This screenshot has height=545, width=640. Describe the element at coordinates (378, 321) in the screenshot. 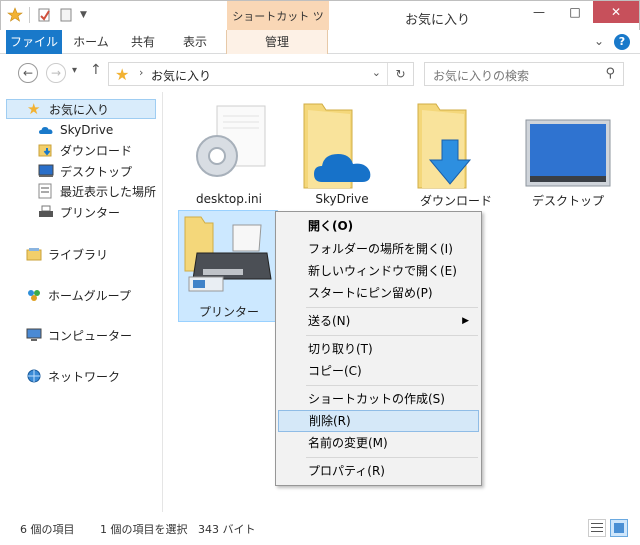

I see `menu-item-send-to: 送る(N) ▶` at that location.